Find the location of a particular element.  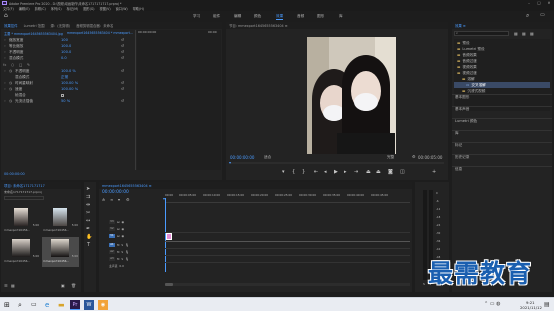

workspace-audio: 音频 is located at coordinates (300, 16).